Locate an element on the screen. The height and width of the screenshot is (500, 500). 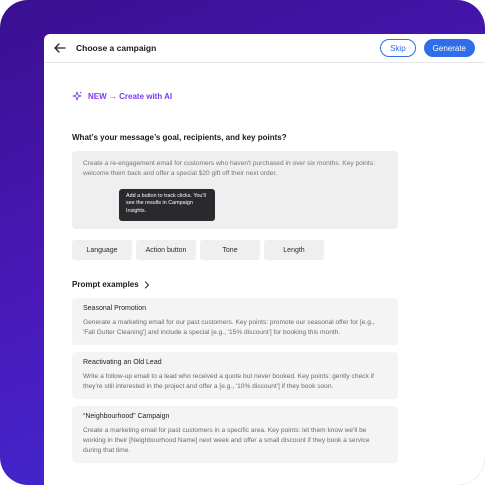
back-arrow-icon is located at coordinates (60, 48).